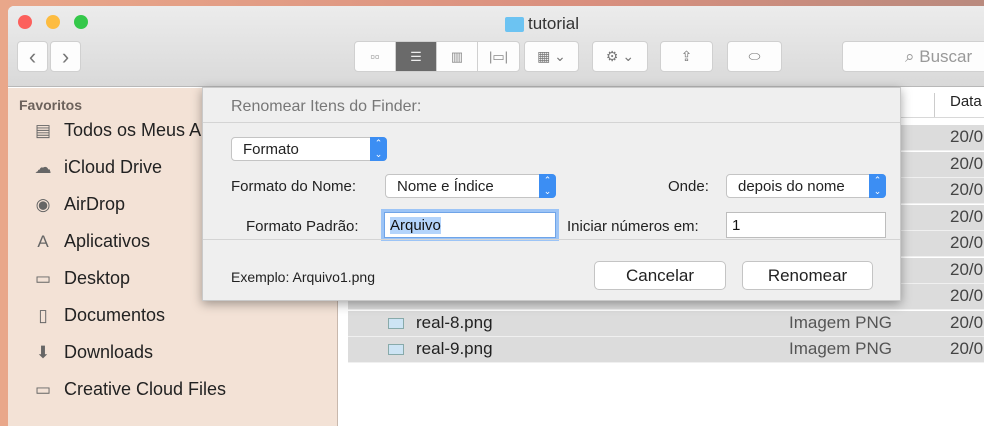 Image resolution: width=984 pixels, height=426 pixels. What do you see at coordinates (454, 348) in the screenshot?
I see `file-name: real-9.png` at bounding box center [454, 348].